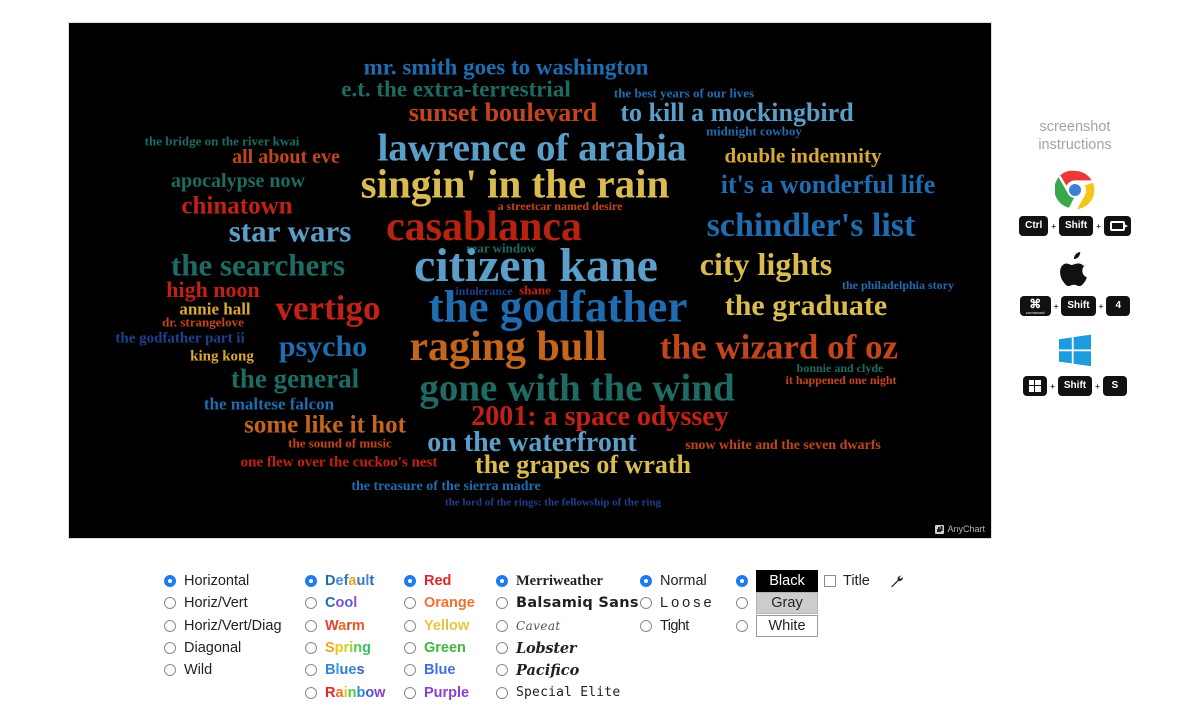  Describe the element at coordinates (830, 581) in the screenshot. I see `title-checkbox` at that location.